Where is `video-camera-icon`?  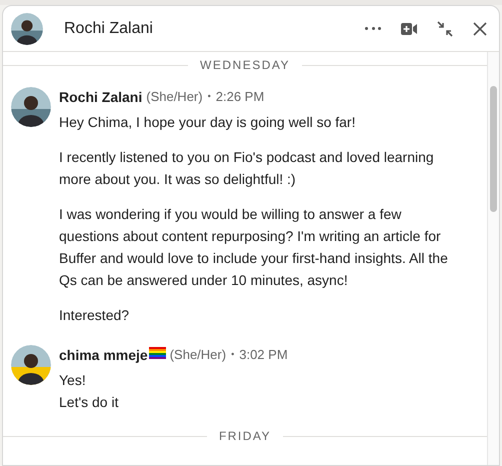 video-camera-icon is located at coordinates (409, 28).